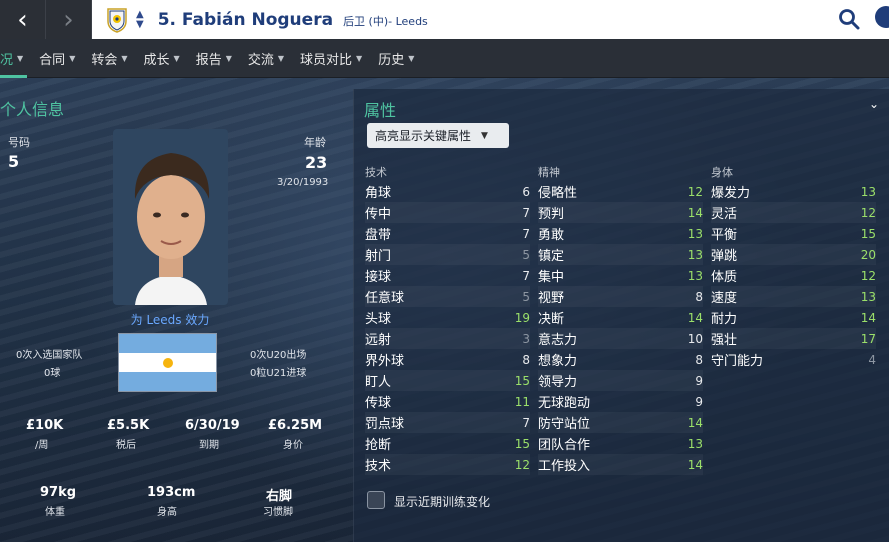  Describe the element at coordinates (447, 191) in the screenshot. I see `attribute-row: 角球 6` at that location.